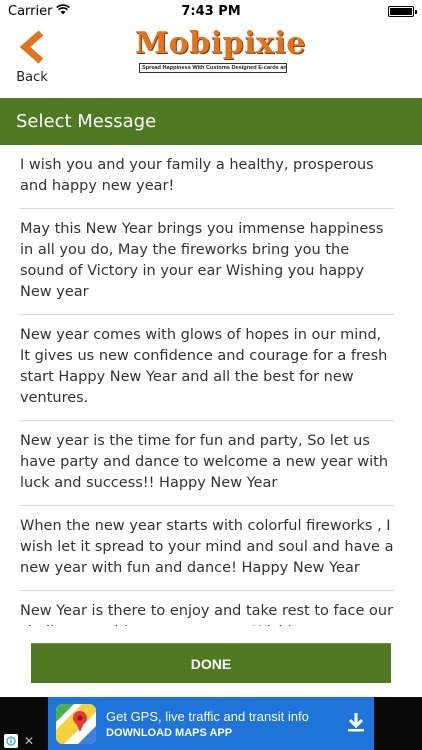 The height and width of the screenshot is (750, 422). I want to click on ad-cta: DOWNLOAD MAPS APP, so click(169, 732).